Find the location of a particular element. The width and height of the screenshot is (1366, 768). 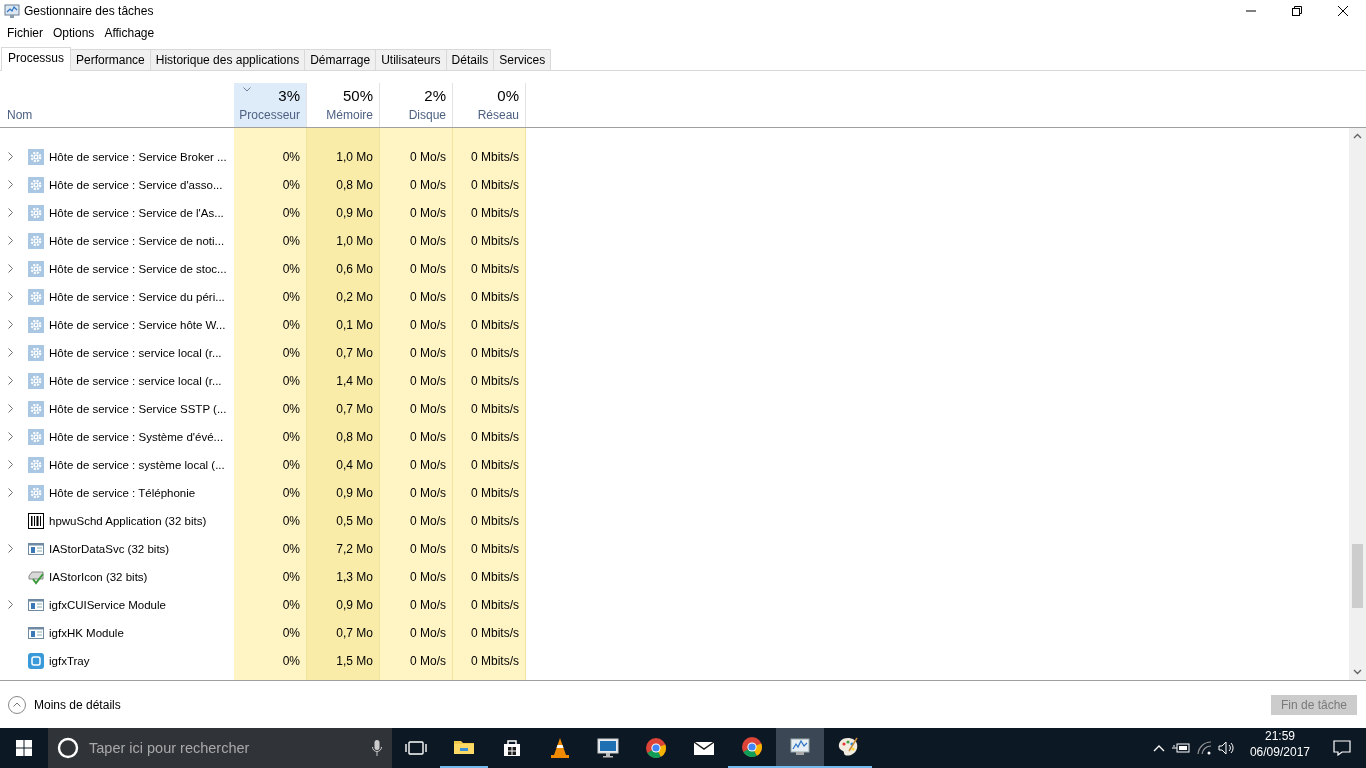

battery-plug-icon is located at coordinates (1180, 748).